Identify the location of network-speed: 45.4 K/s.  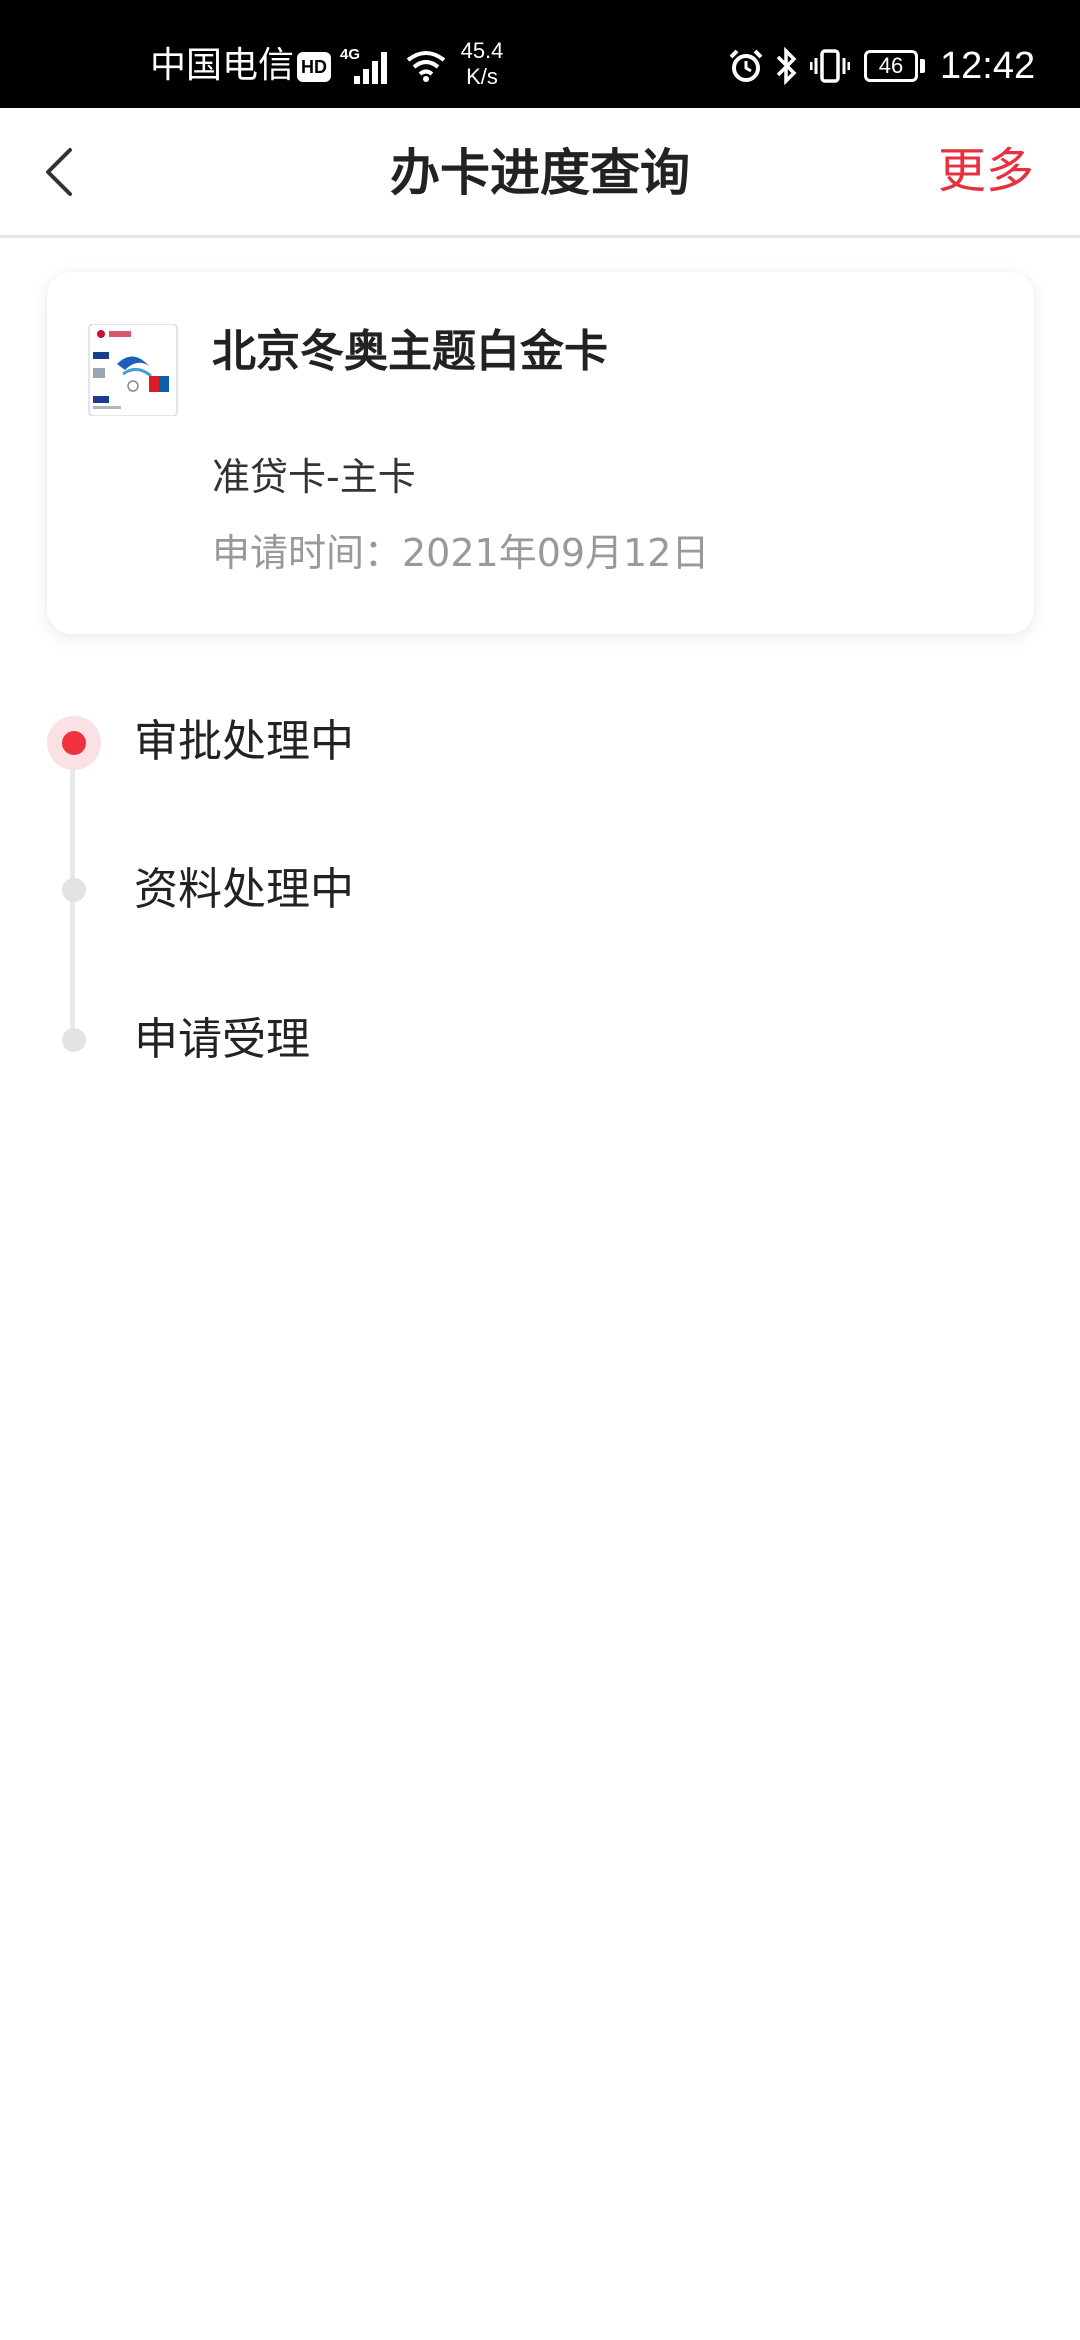
(482, 64).